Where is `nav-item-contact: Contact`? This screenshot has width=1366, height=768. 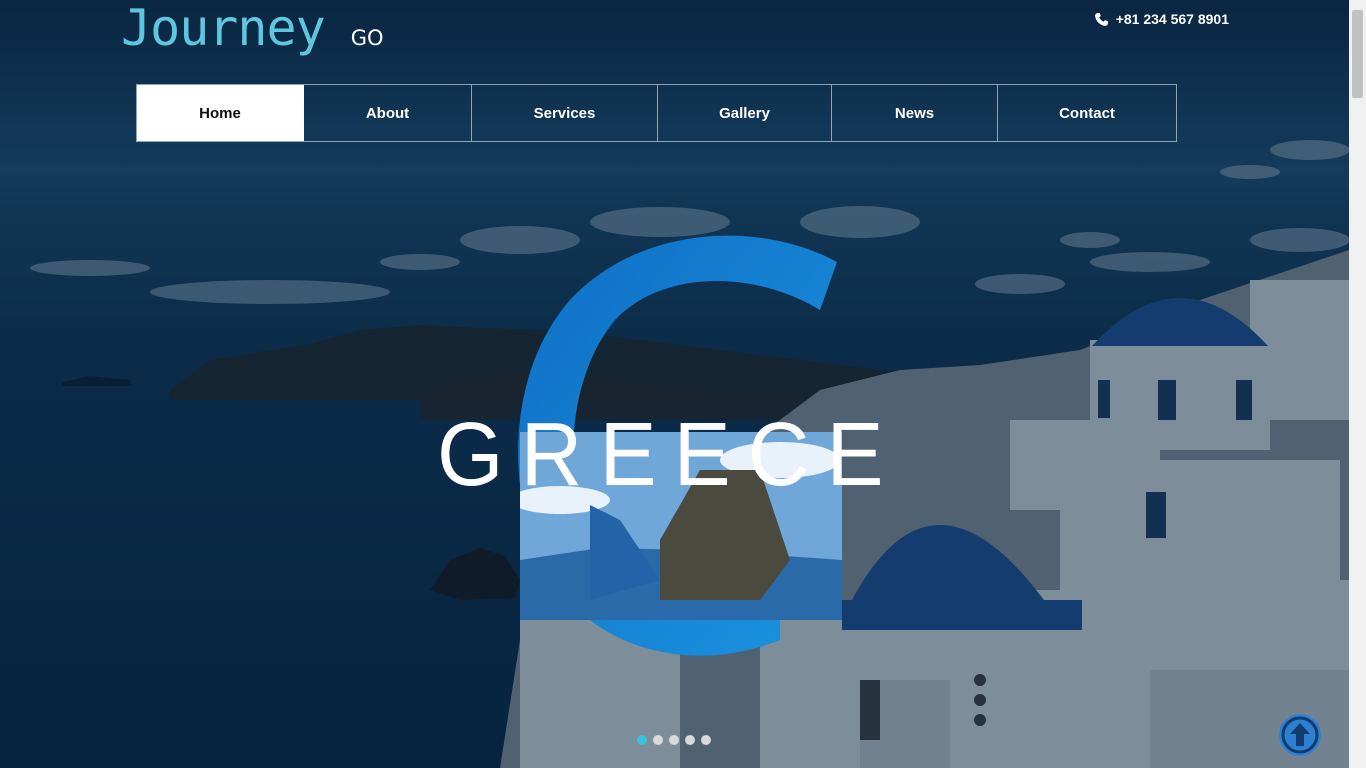
nav-item-contact: Contact is located at coordinates (1087, 113).